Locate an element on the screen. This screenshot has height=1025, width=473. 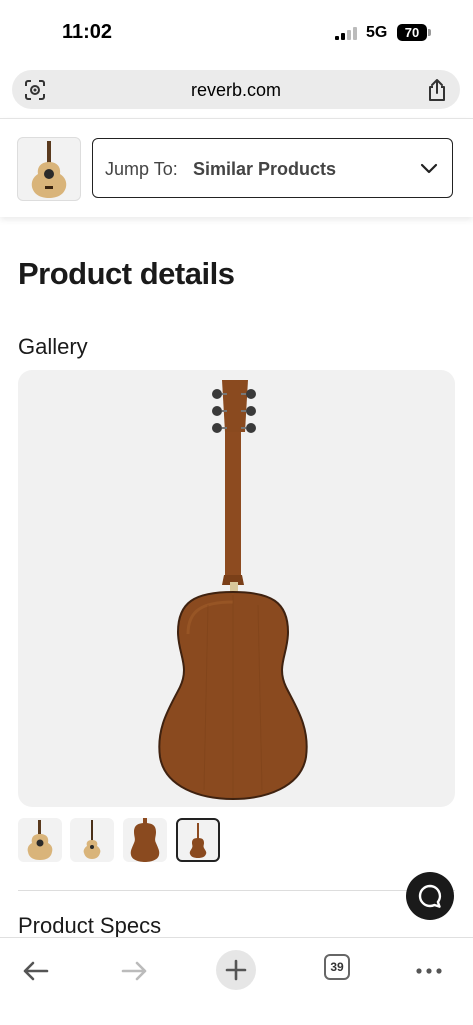
jump-to-value: Similar Products is located at coordinates (265, 169).